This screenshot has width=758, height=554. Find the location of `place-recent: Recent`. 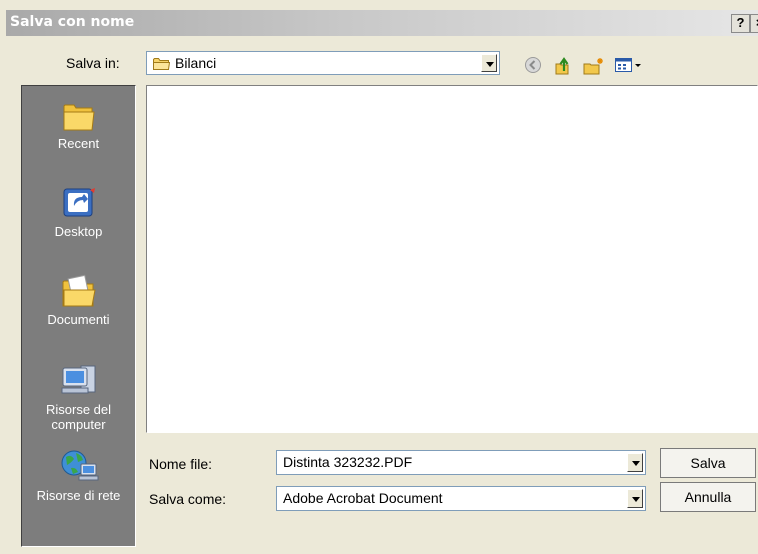

place-recent: Recent is located at coordinates (78, 125).